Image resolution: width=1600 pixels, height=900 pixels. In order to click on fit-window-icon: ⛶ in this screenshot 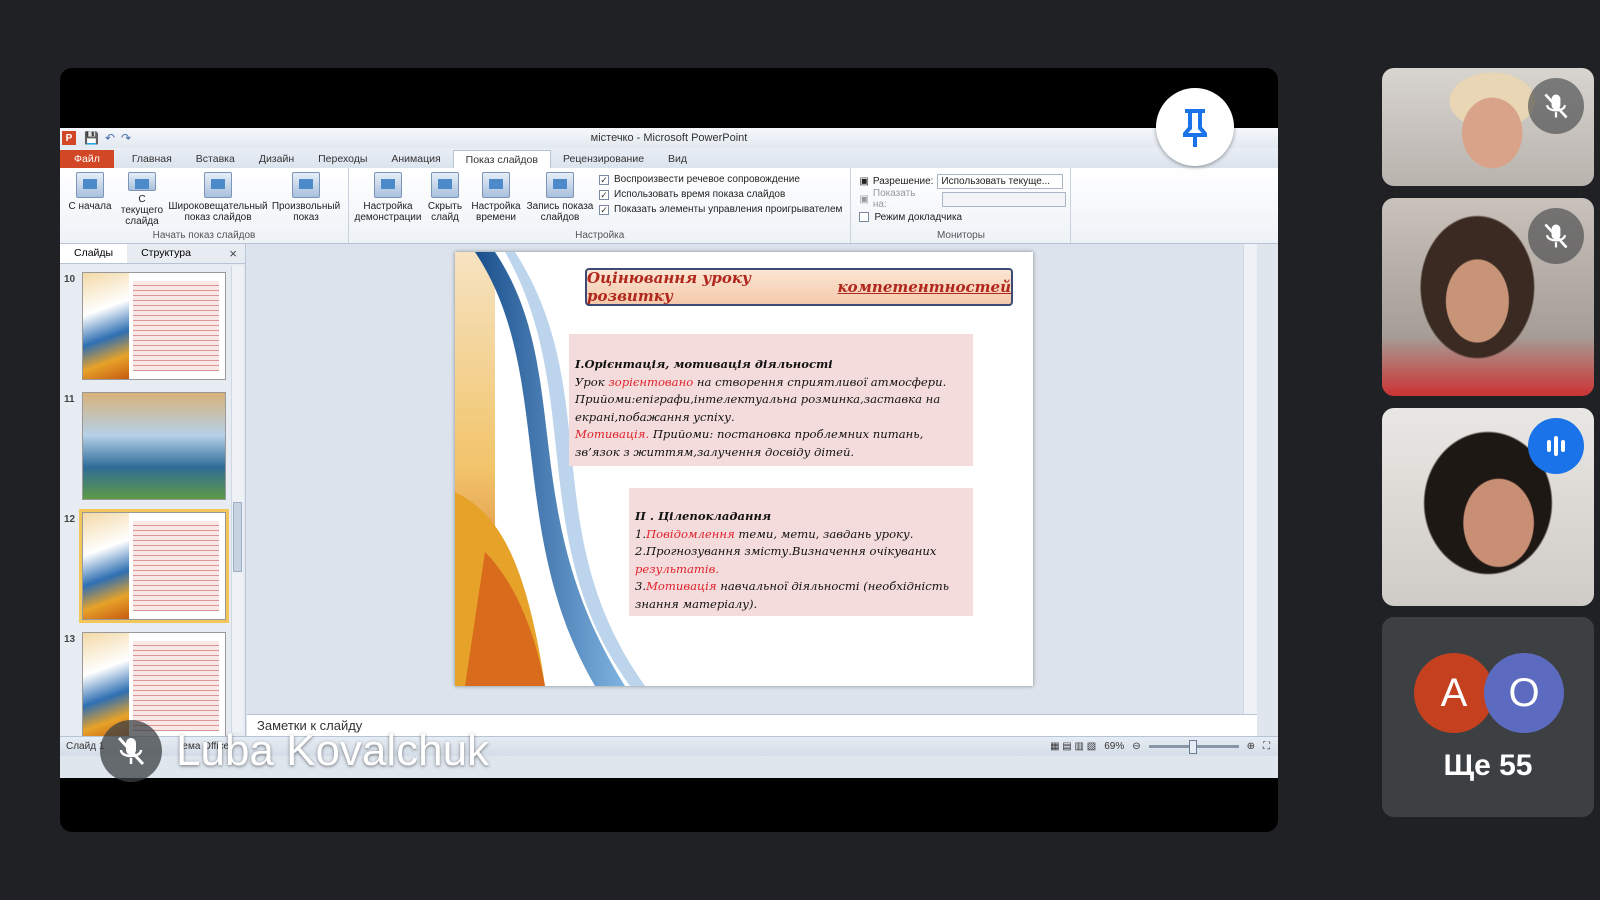, I will do `click(1266, 746)`.